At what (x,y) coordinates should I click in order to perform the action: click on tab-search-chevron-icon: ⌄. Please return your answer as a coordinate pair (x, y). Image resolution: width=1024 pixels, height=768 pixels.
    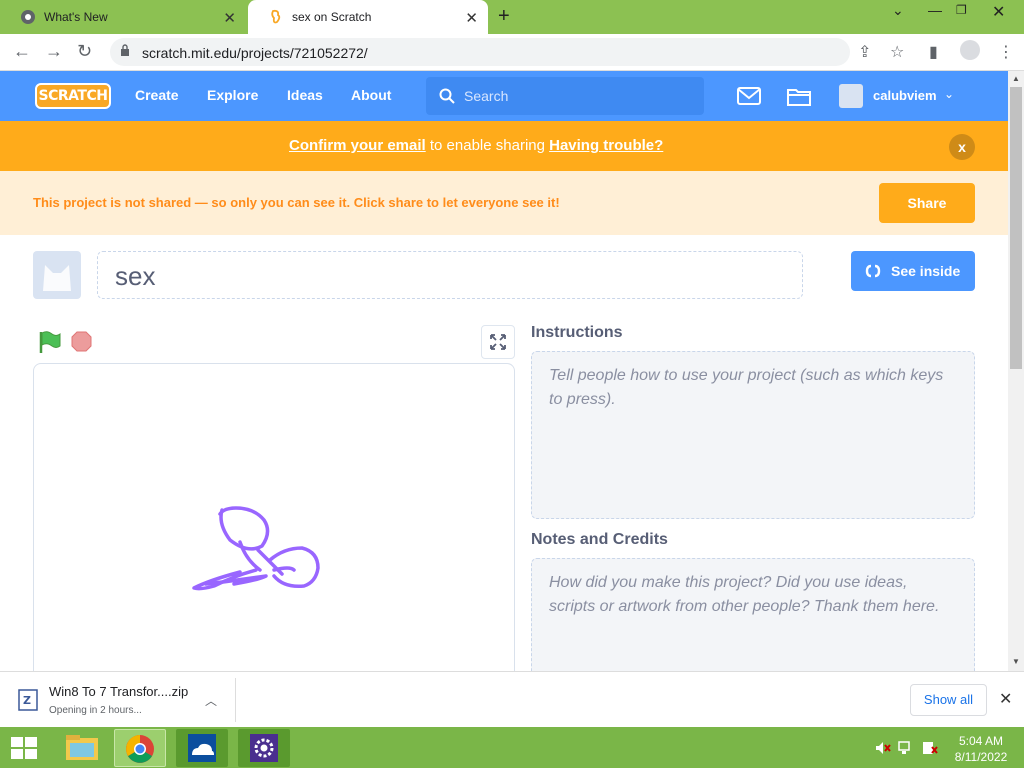
    Looking at the image, I should click on (898, 10).